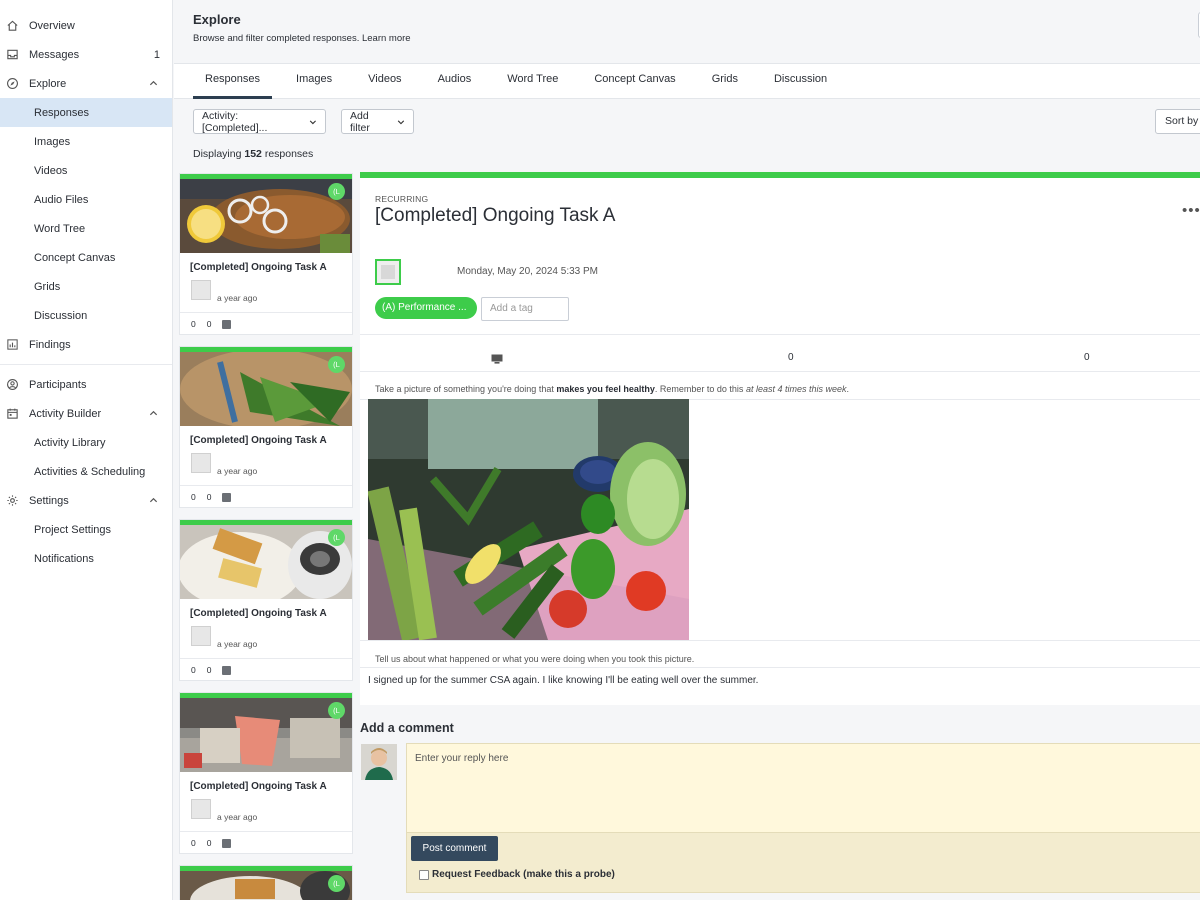  I want to click on sidebar-item-word-tree: Word Tree, so click(86, 228).